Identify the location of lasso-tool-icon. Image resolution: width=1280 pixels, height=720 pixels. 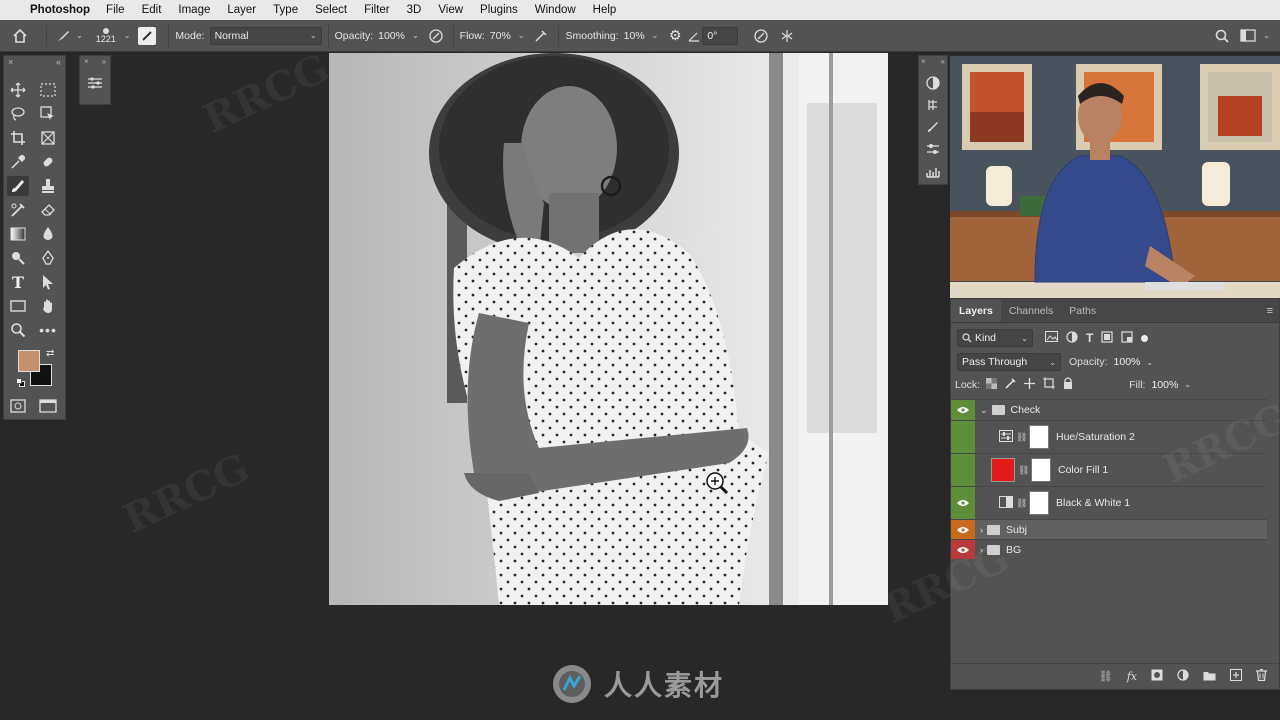
(18, 114).